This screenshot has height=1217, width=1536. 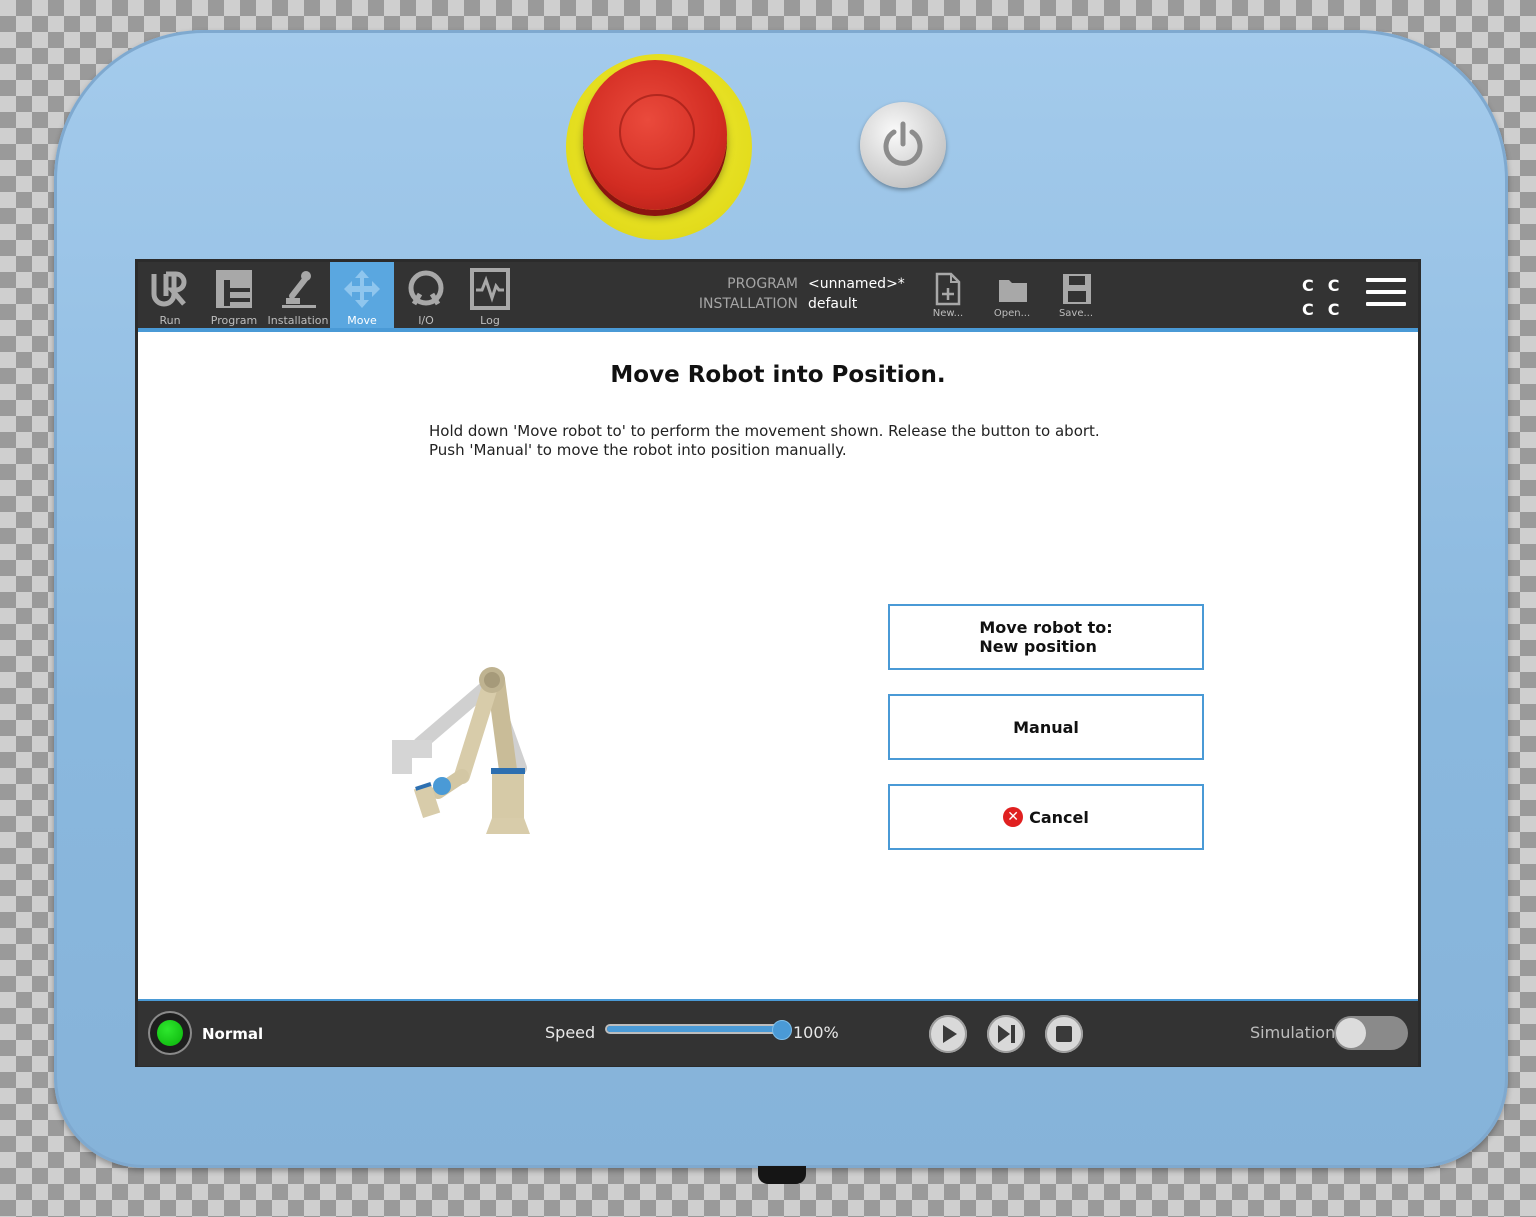 I want to click on cancel-label: Cancel, so click(x=1059, y=817).